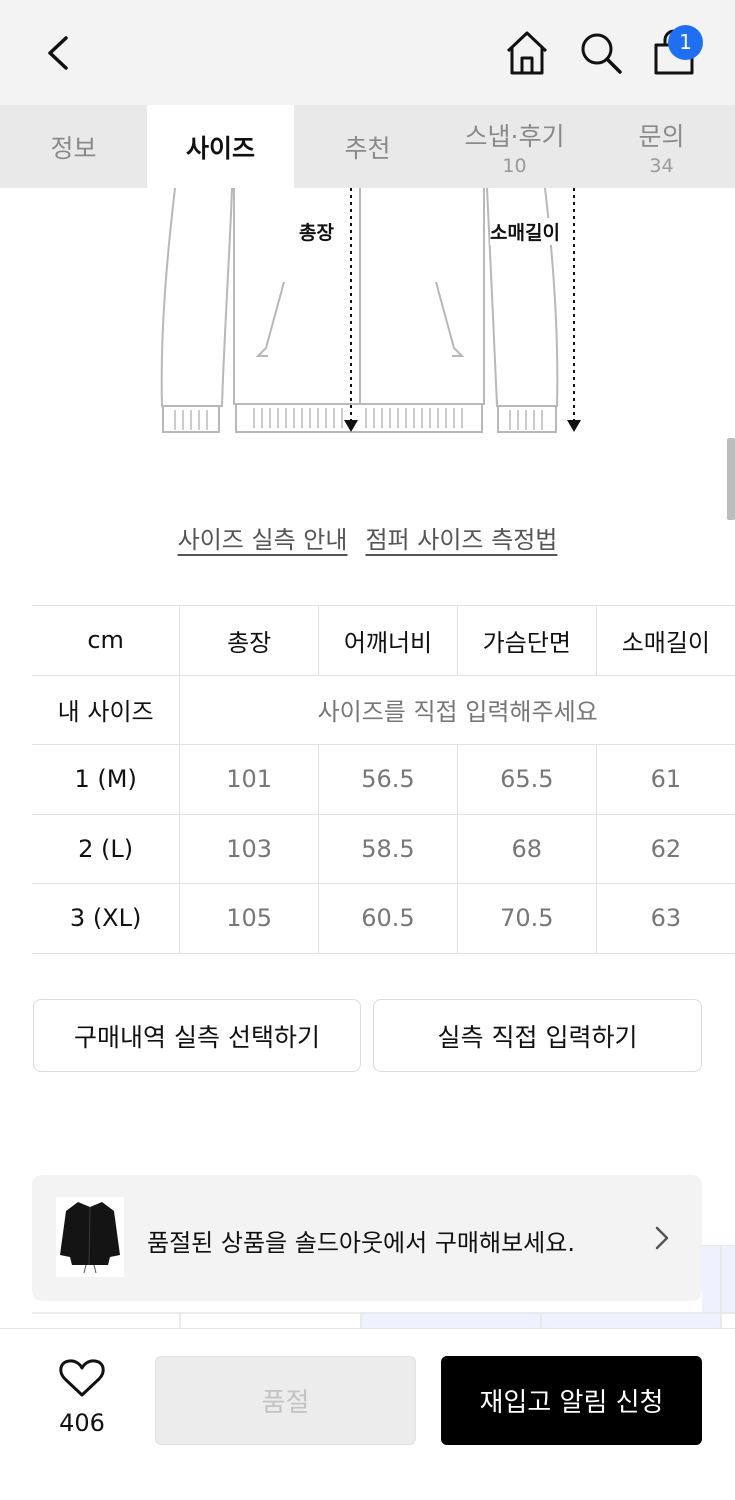 The width and height of the screenshot is (735, 1500). I want to click on table-row: 3 (XL) 105 60.5 70.5 63, so click(383, 918).